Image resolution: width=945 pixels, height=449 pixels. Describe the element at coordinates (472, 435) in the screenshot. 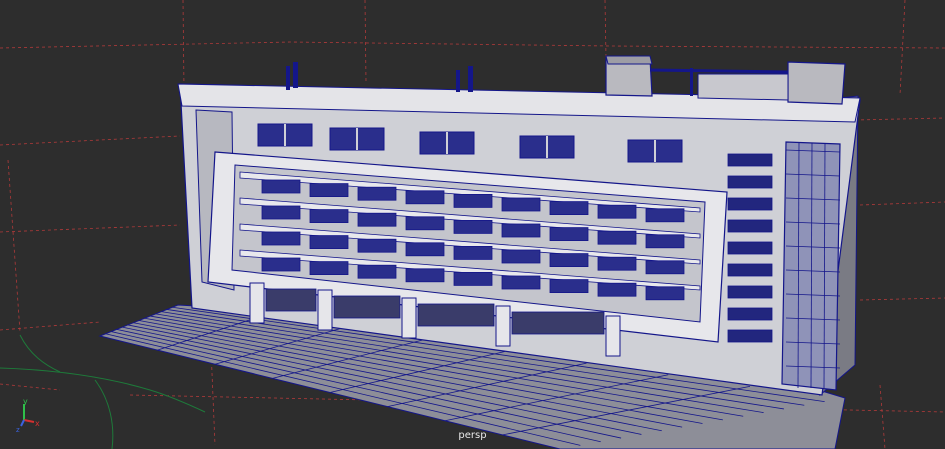

I see `camera-name-label: persp` at that location.